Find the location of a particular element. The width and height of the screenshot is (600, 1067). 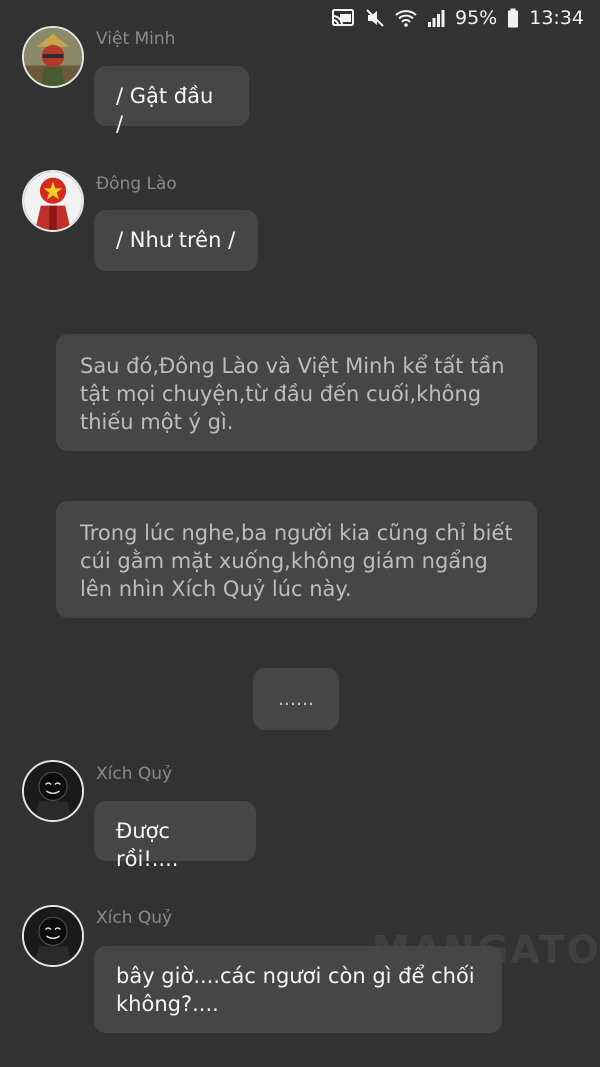

mute-icon is located at coordinates (375, 18).